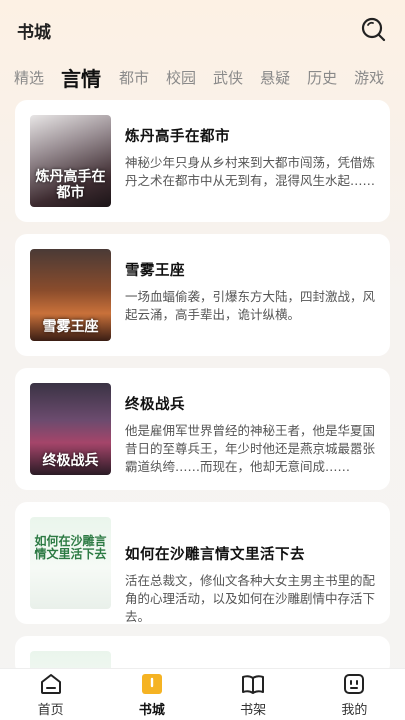 The image size is (405, 720). I want to click on book-title: 终极战兵, so click(250, 403).